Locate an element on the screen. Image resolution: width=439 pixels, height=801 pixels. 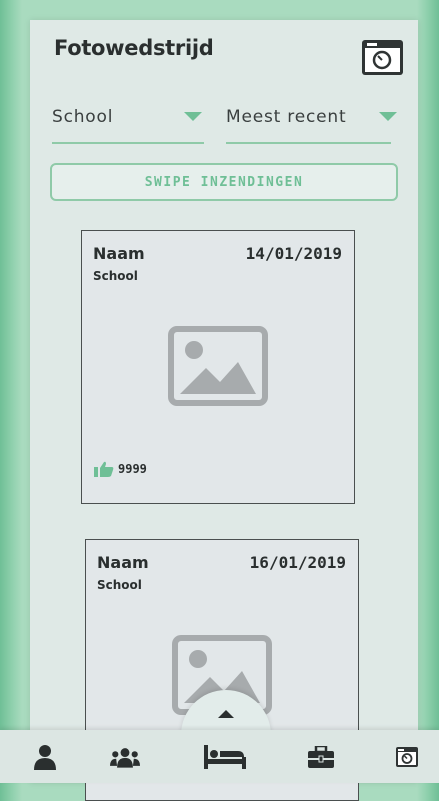
nav-item-group is located at coordinates (125, 757).